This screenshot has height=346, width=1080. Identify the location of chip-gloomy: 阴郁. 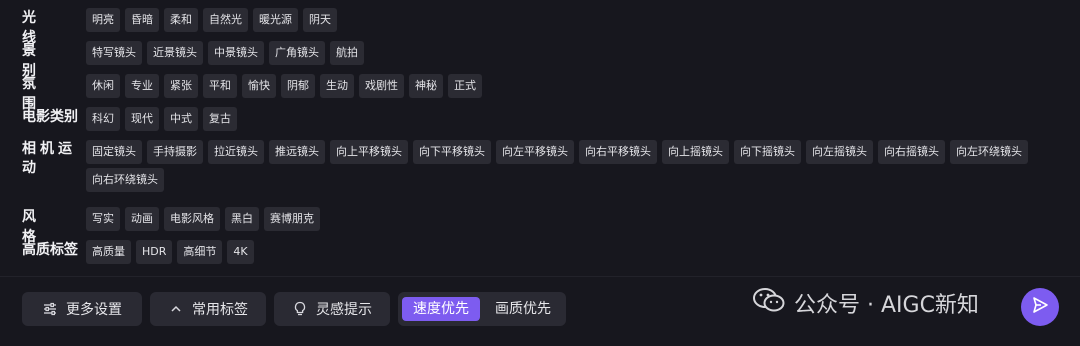
(298, 86).